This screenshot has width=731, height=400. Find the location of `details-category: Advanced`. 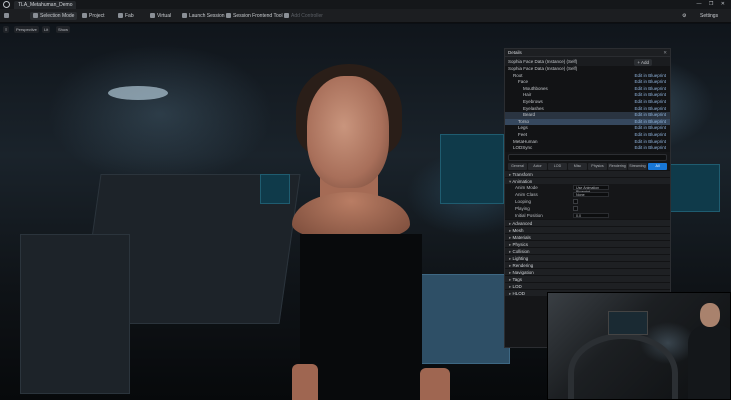

details-category: Advanced is located at coordinates (587, 222).